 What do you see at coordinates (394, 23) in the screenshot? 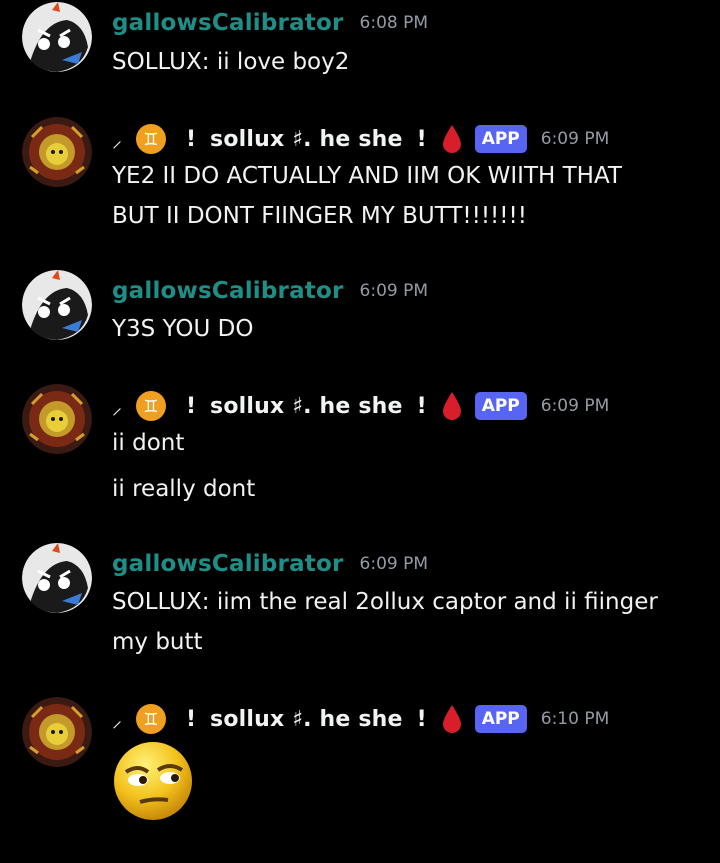
I see `timestamp: 6:08 PM` at bounding box center [394, 23].